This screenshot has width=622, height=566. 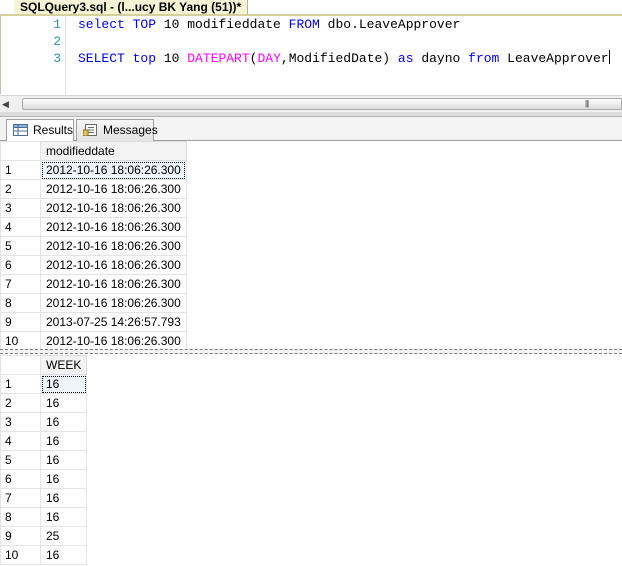 I want to click on table-row: 3 16, so click(x=44, y=422).